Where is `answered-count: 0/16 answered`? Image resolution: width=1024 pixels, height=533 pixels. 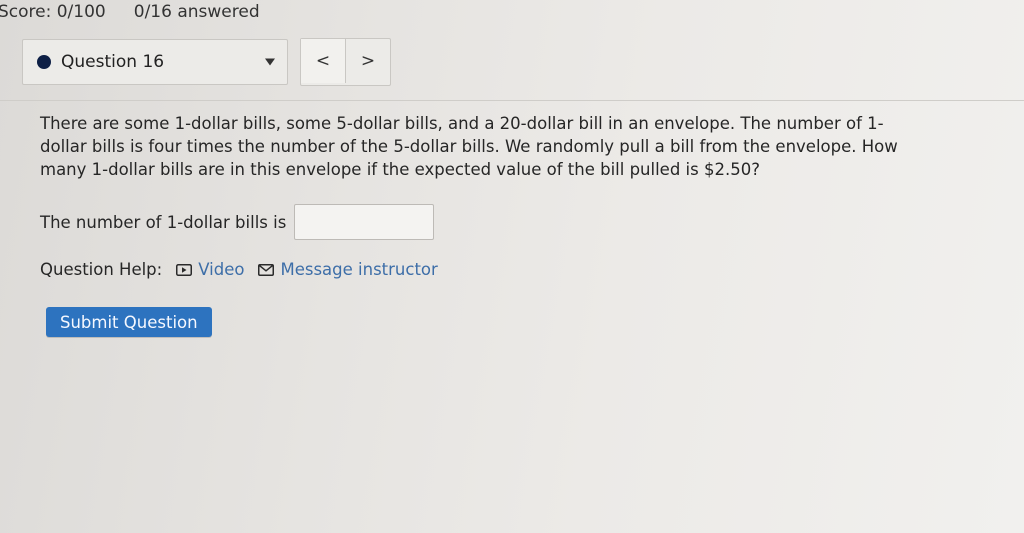
answered-count: 0/16 answered is located at coordinates (196, 12).